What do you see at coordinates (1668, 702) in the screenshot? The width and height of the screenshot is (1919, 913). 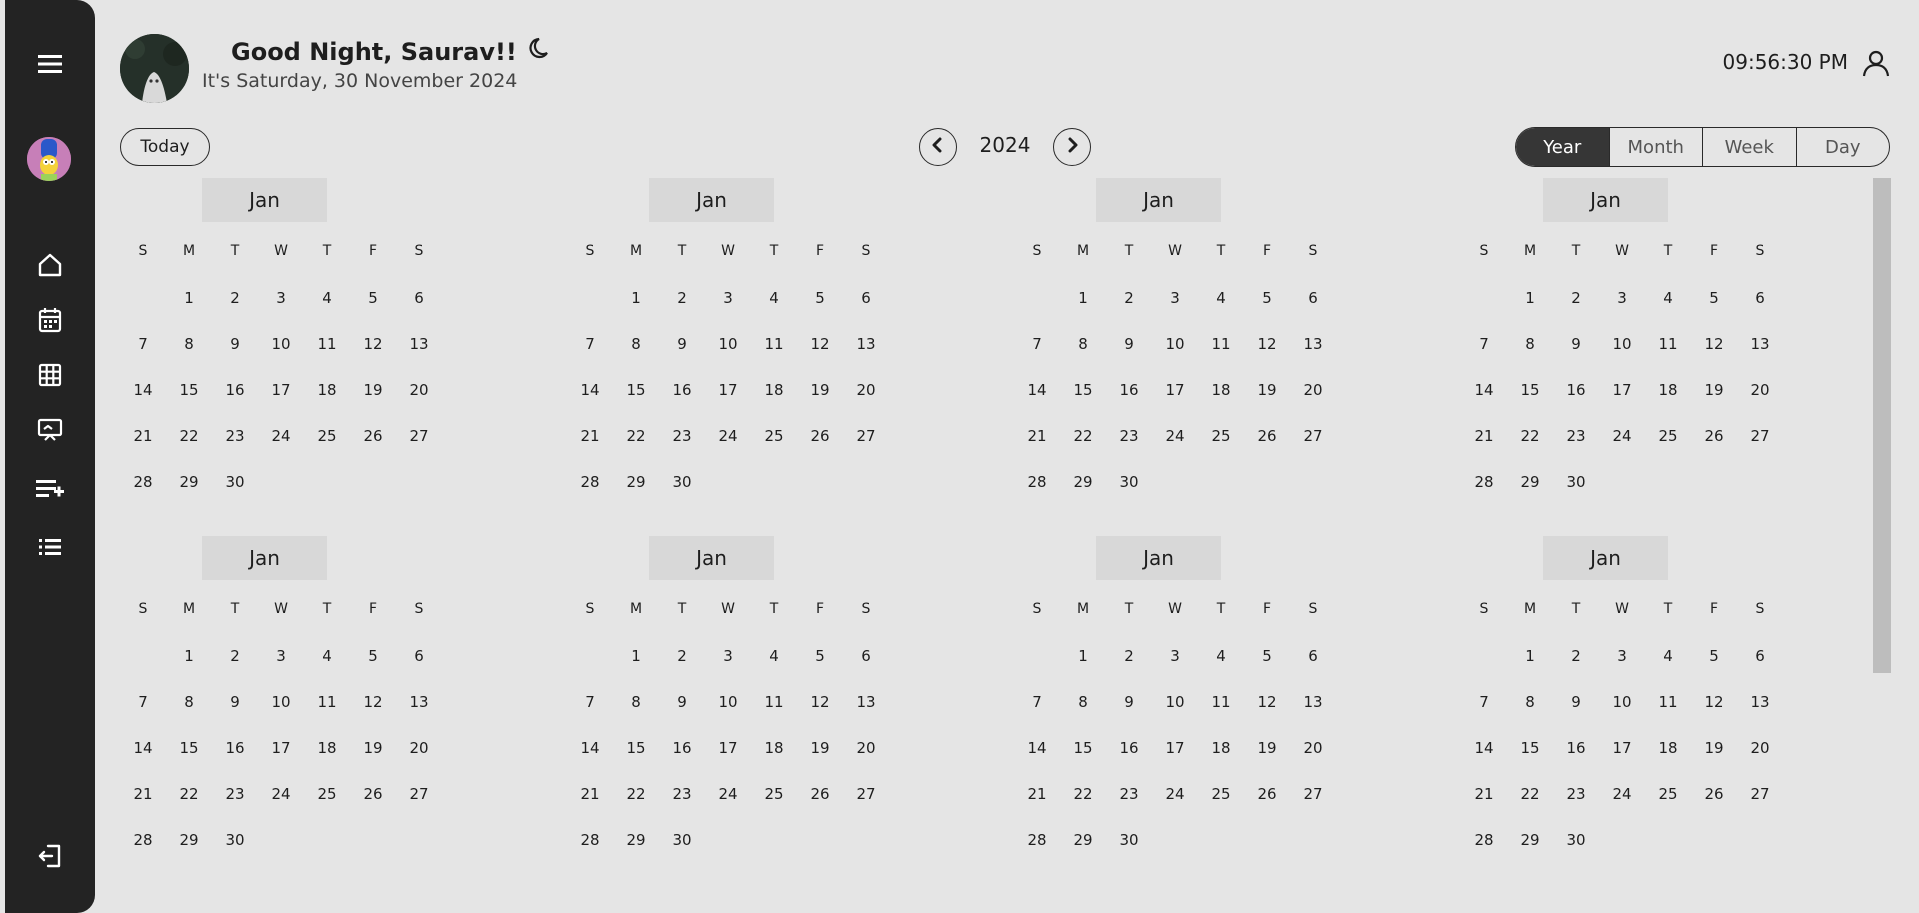 I see `day-cell: 11` at bounding box center [1668, 702].